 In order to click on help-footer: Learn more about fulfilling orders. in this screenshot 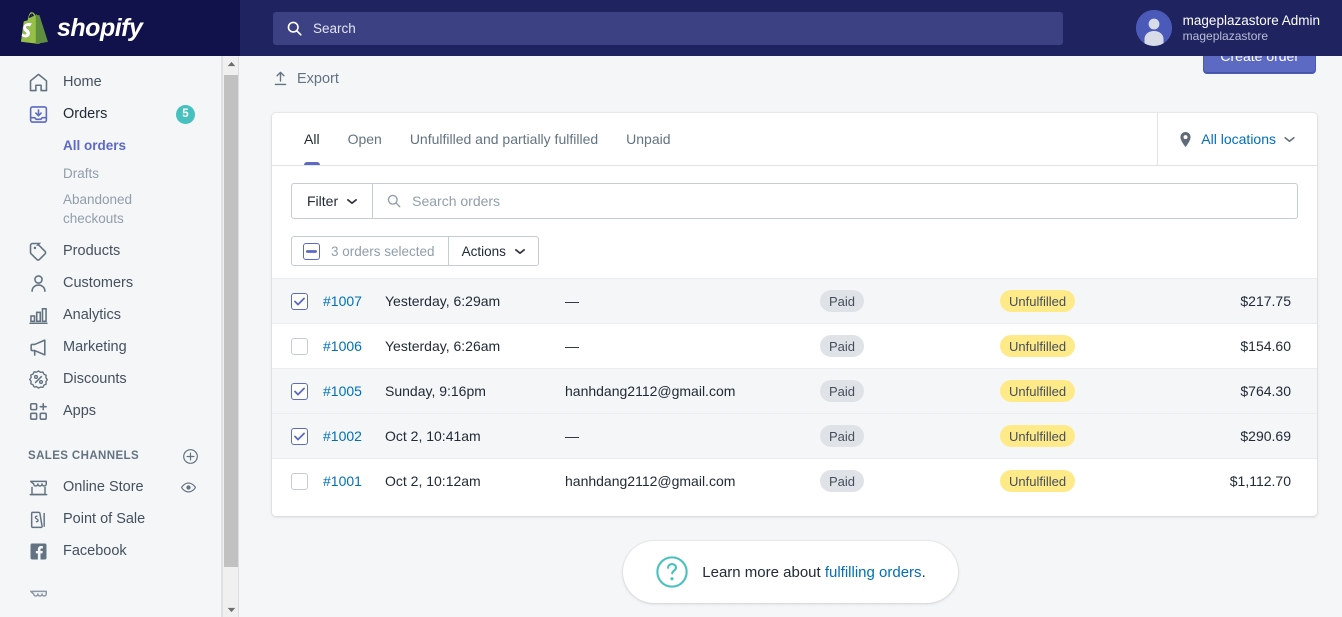, I will do `click(790, 572)`.